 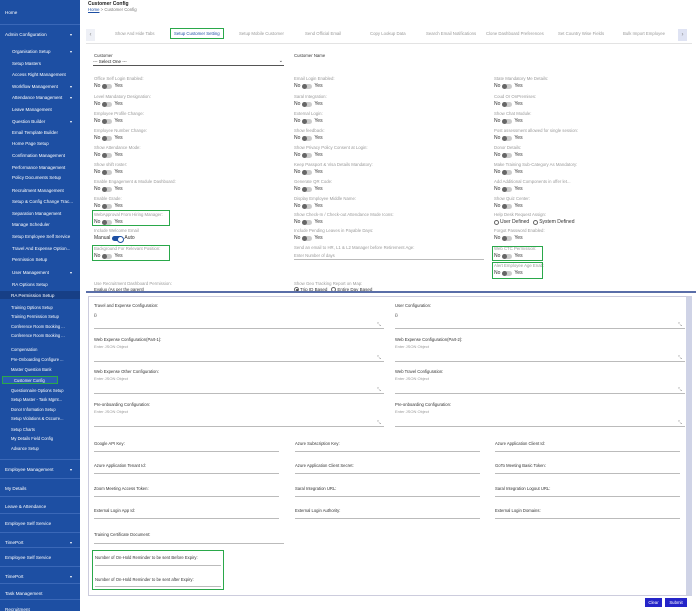 I want to click on tab-setup-mobile-customer: Setup Mobile Customer, so click(x=261, y=33).